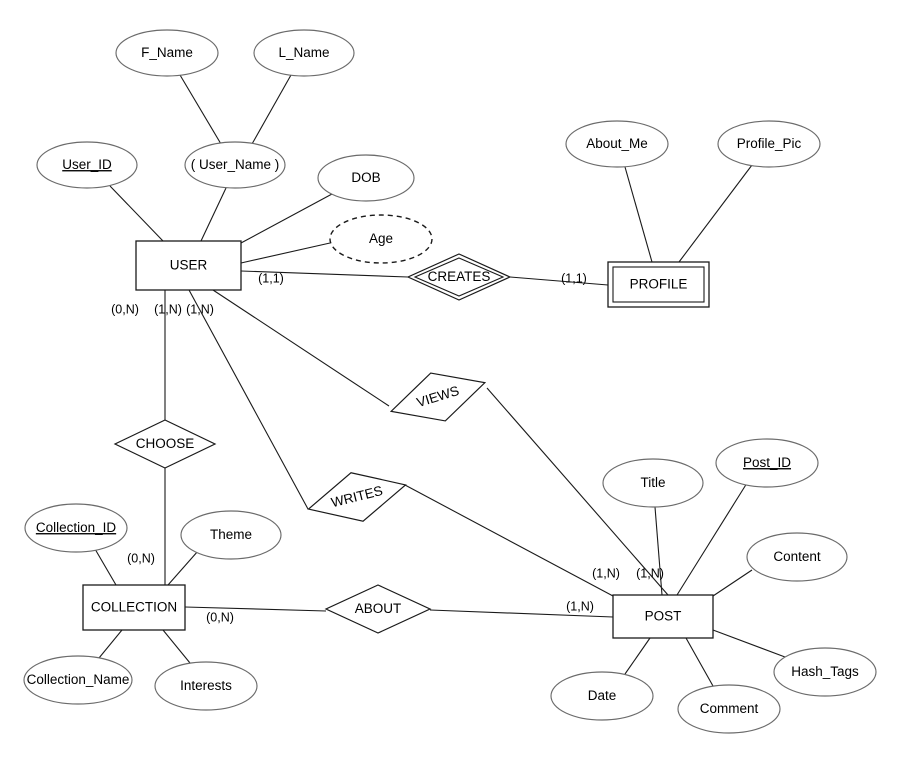 Image resolution: width=904 pixels, height=760 pixels. I want to click on edge-content-post, so click(732, 583).